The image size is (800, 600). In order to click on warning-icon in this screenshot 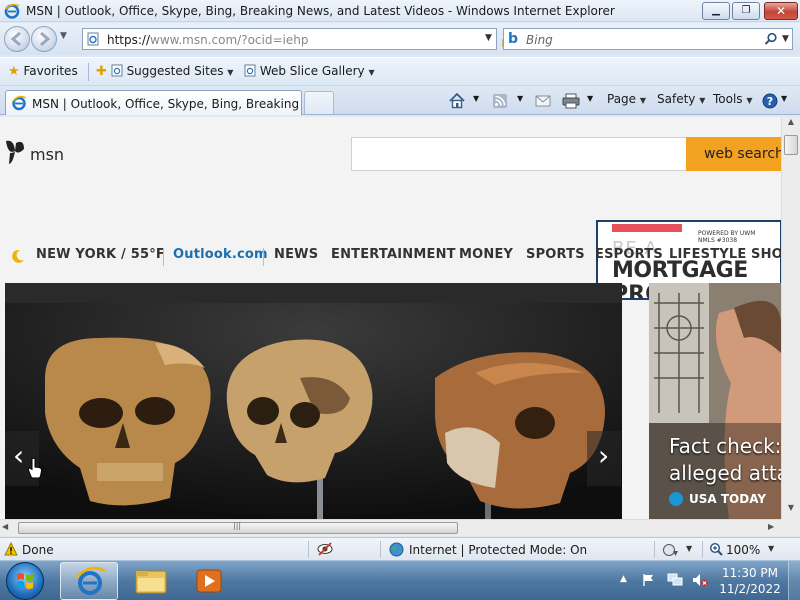, I will do `click(11, 549)`.